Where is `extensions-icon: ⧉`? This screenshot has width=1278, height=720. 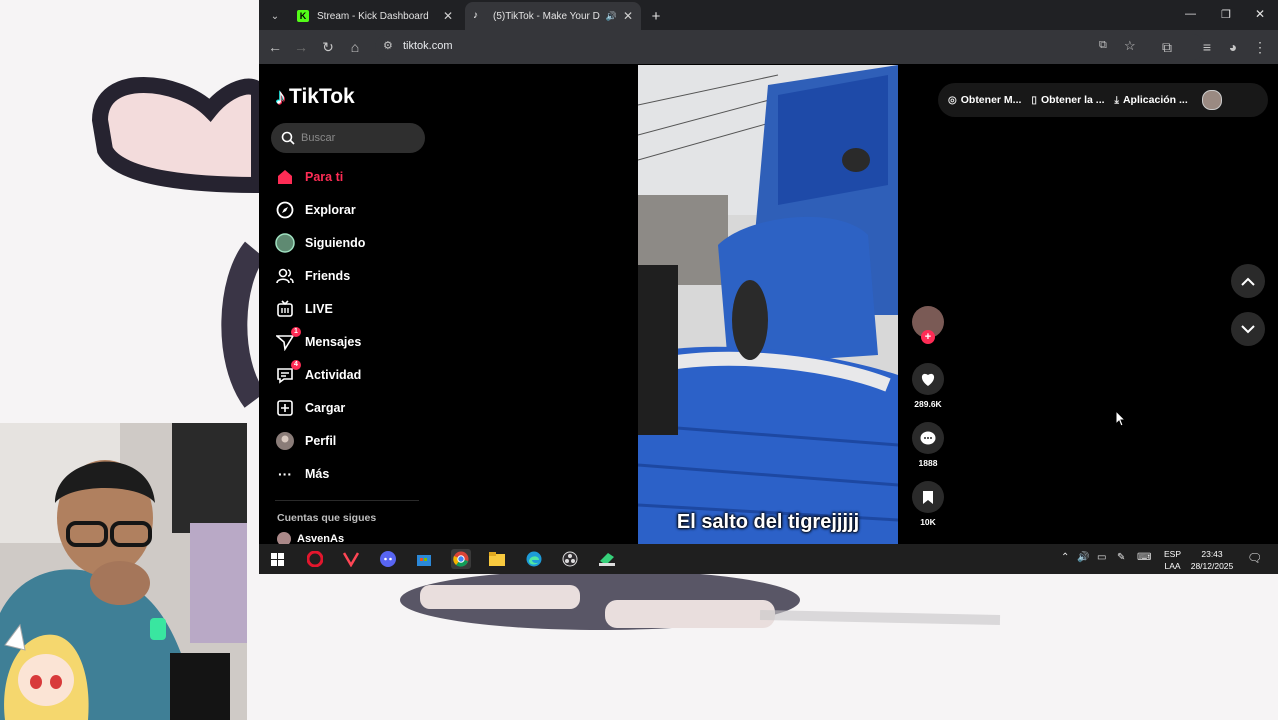 extensions-icon: ⧉ is located at coordinates (1167, 47).